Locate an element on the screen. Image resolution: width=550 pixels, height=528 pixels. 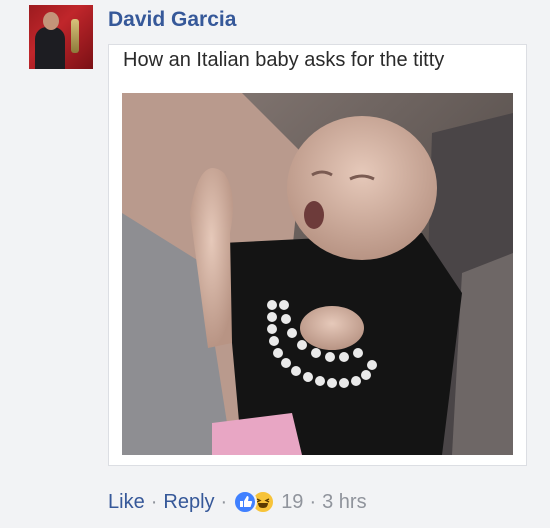
comment-actions: Like · Reply · 19 · 3 hrs is located at coordinates (237, 502).